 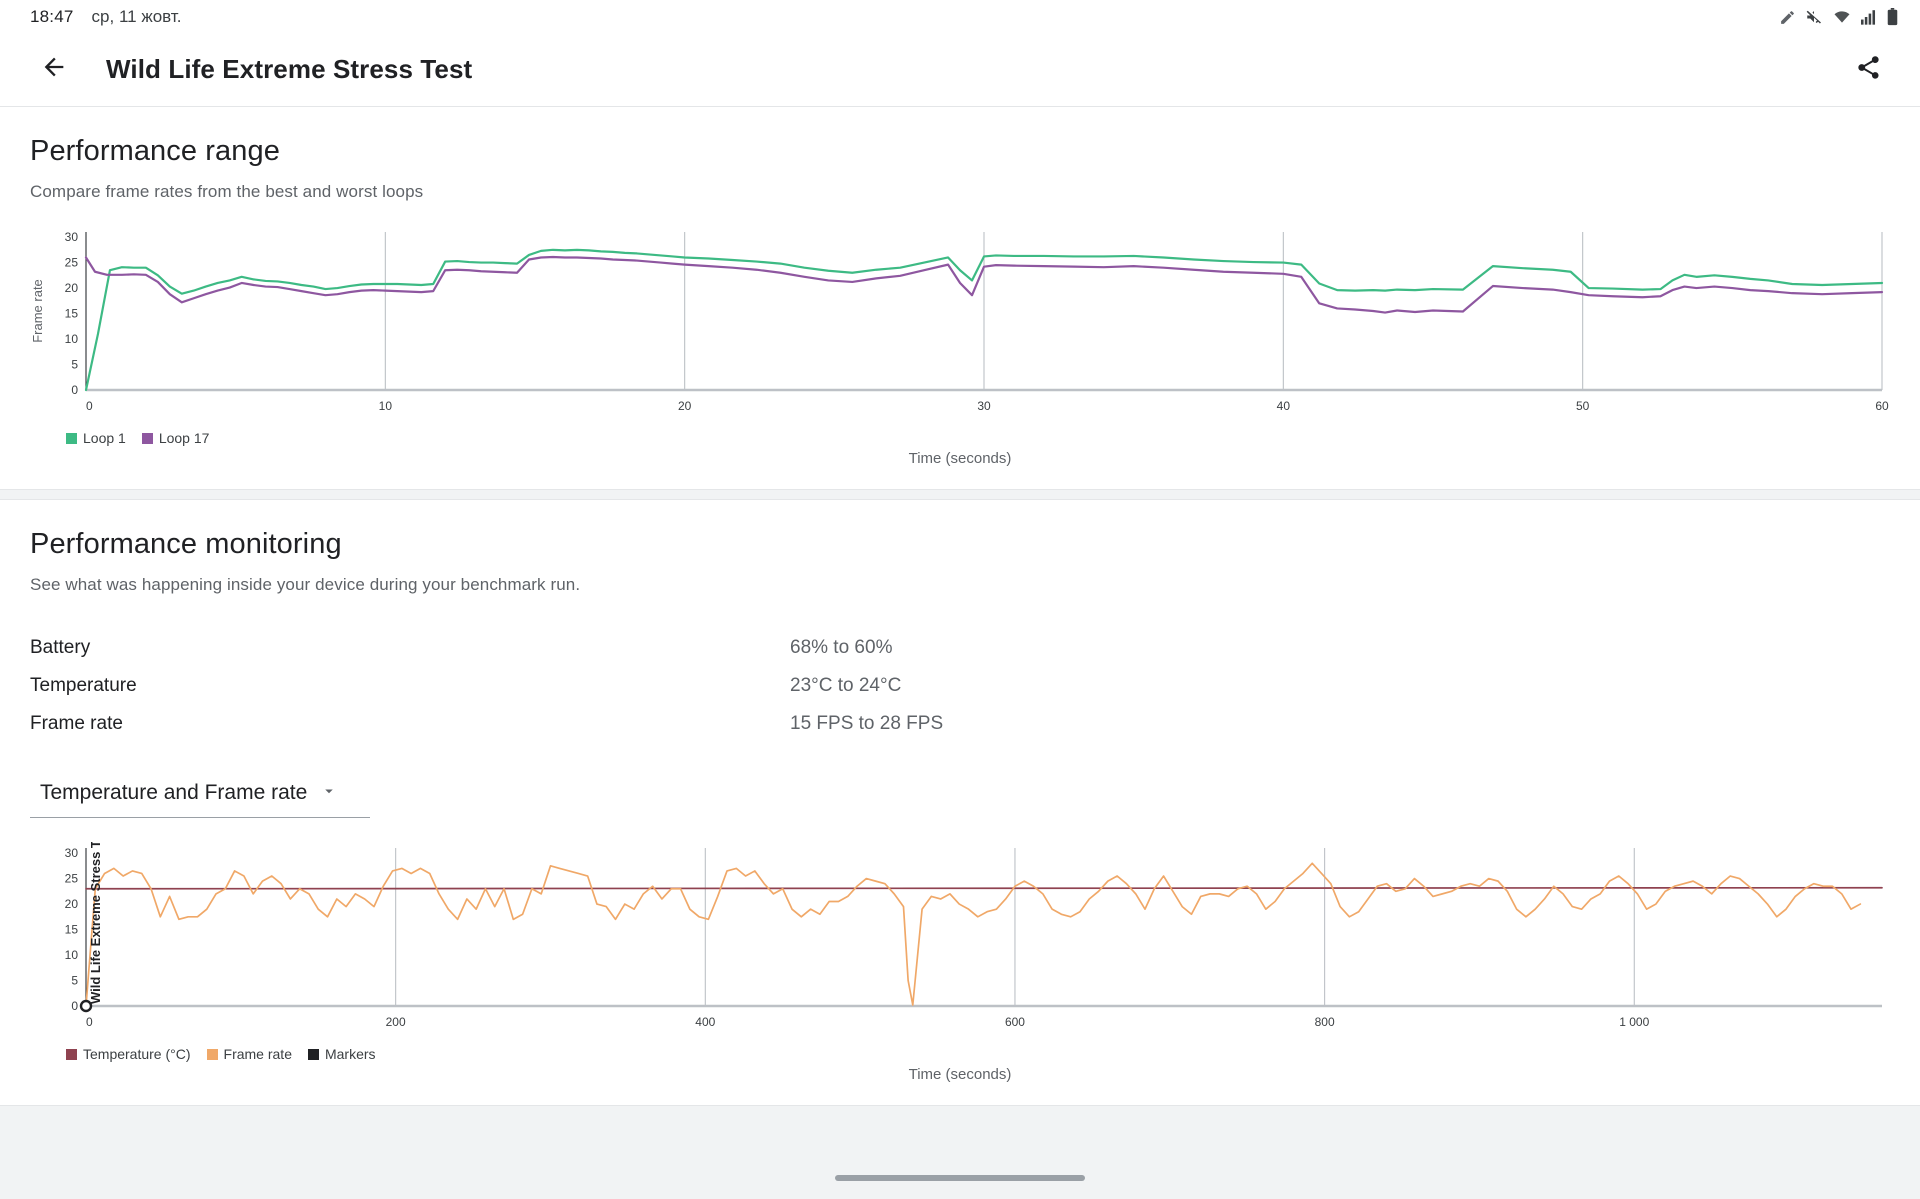 What do you see at coordinates (71, 1054) in the screenshot?
I see `legend-swatch-temperature` at bounding box center [71, 1054].